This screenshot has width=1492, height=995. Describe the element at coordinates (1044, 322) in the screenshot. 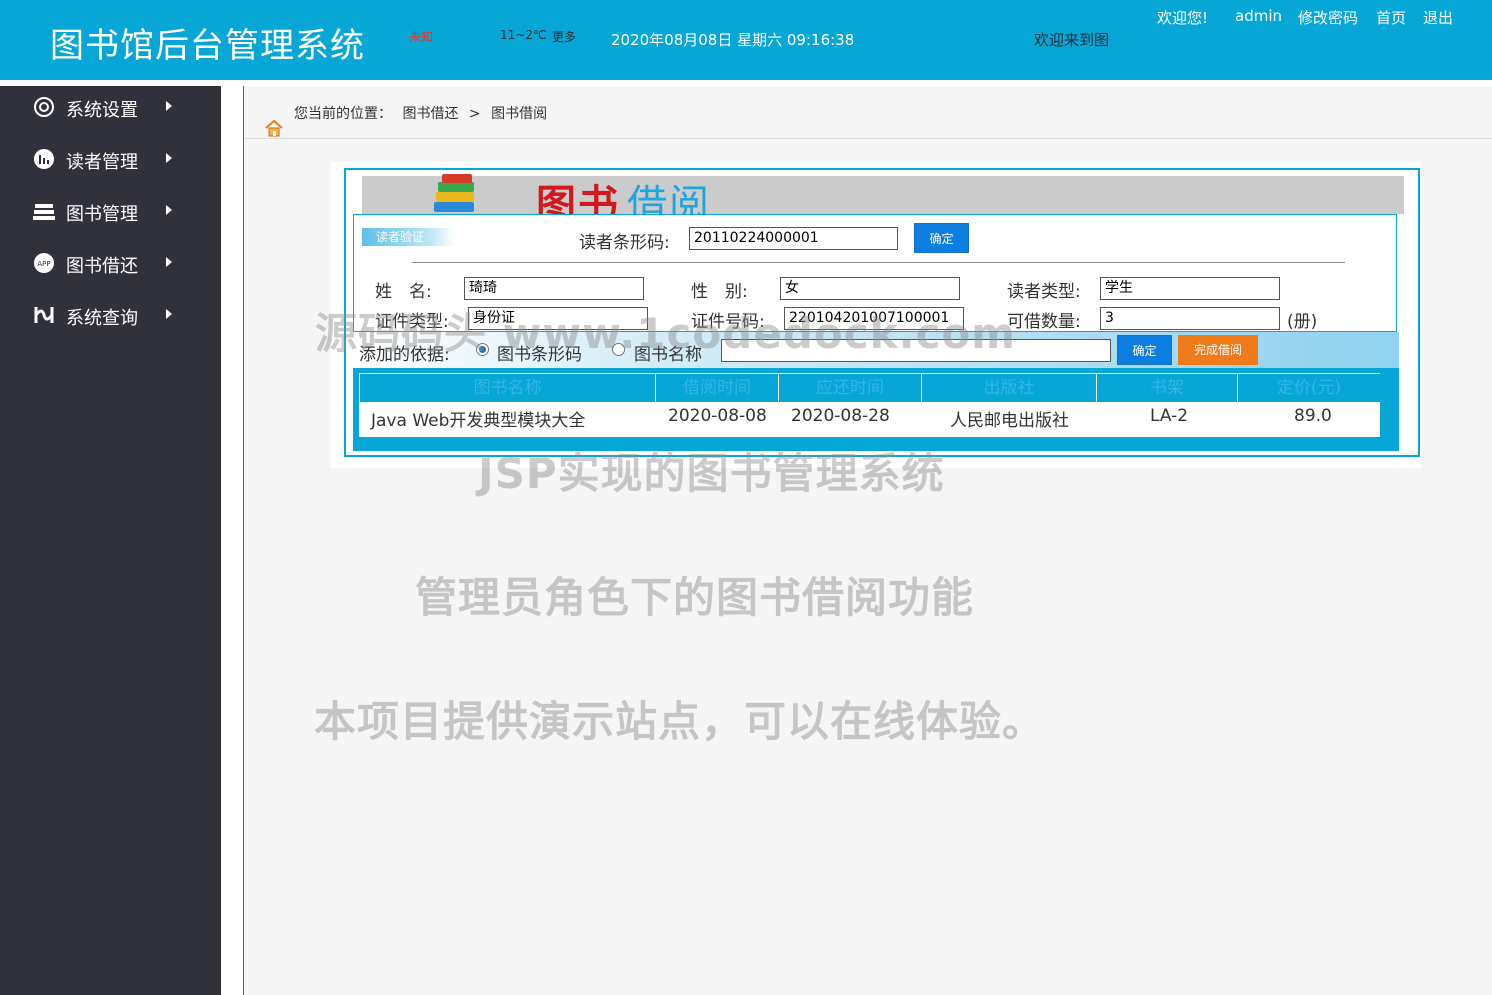

I see `borrowable-label: 可借数量:` at that location.